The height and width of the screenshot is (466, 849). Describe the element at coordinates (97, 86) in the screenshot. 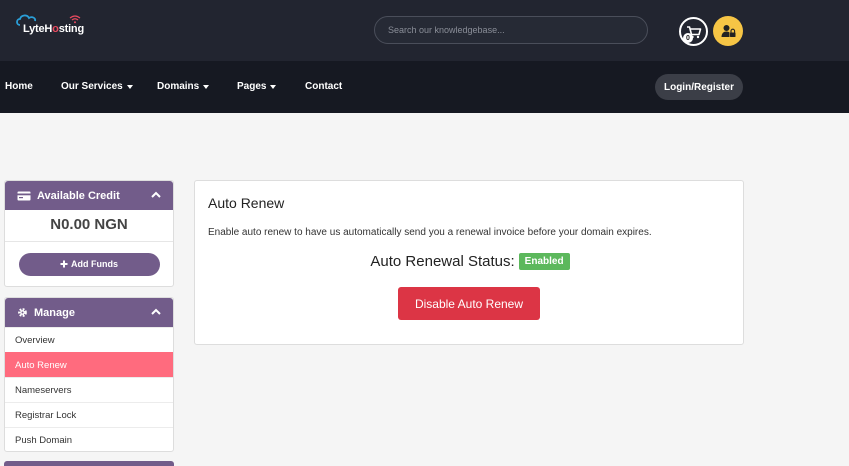

I see `nav-our-services: Our Services` at that location.